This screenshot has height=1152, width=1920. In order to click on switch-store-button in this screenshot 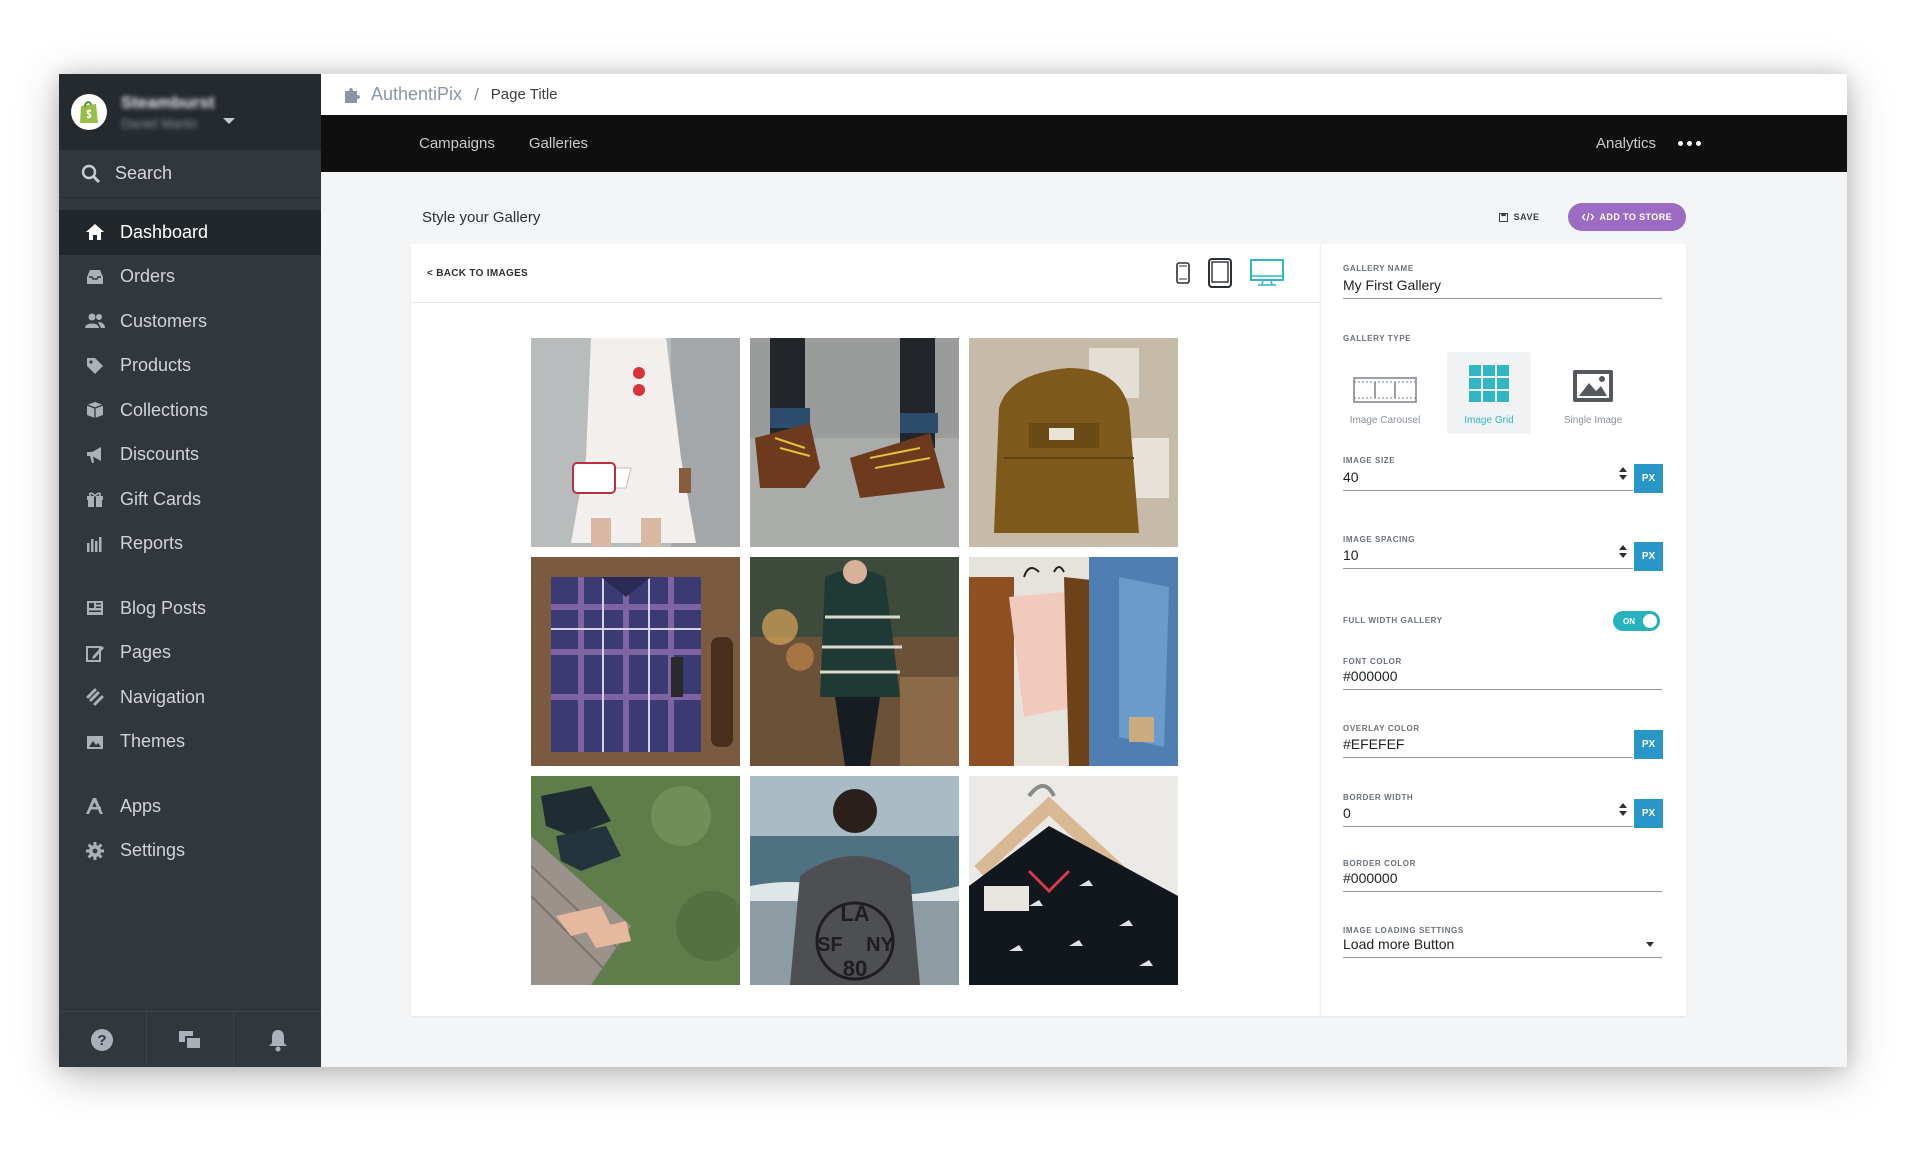, I will do `click(191, 1039)`.